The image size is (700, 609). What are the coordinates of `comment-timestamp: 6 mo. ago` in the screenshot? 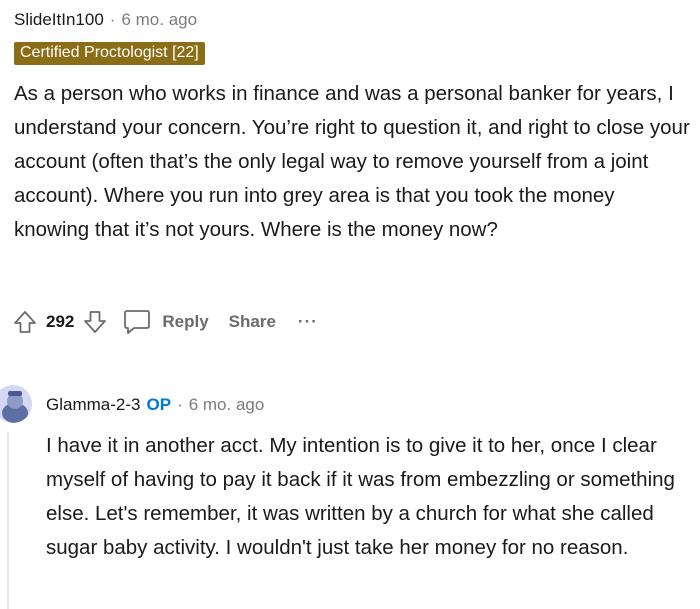 It's located at (159, 20).